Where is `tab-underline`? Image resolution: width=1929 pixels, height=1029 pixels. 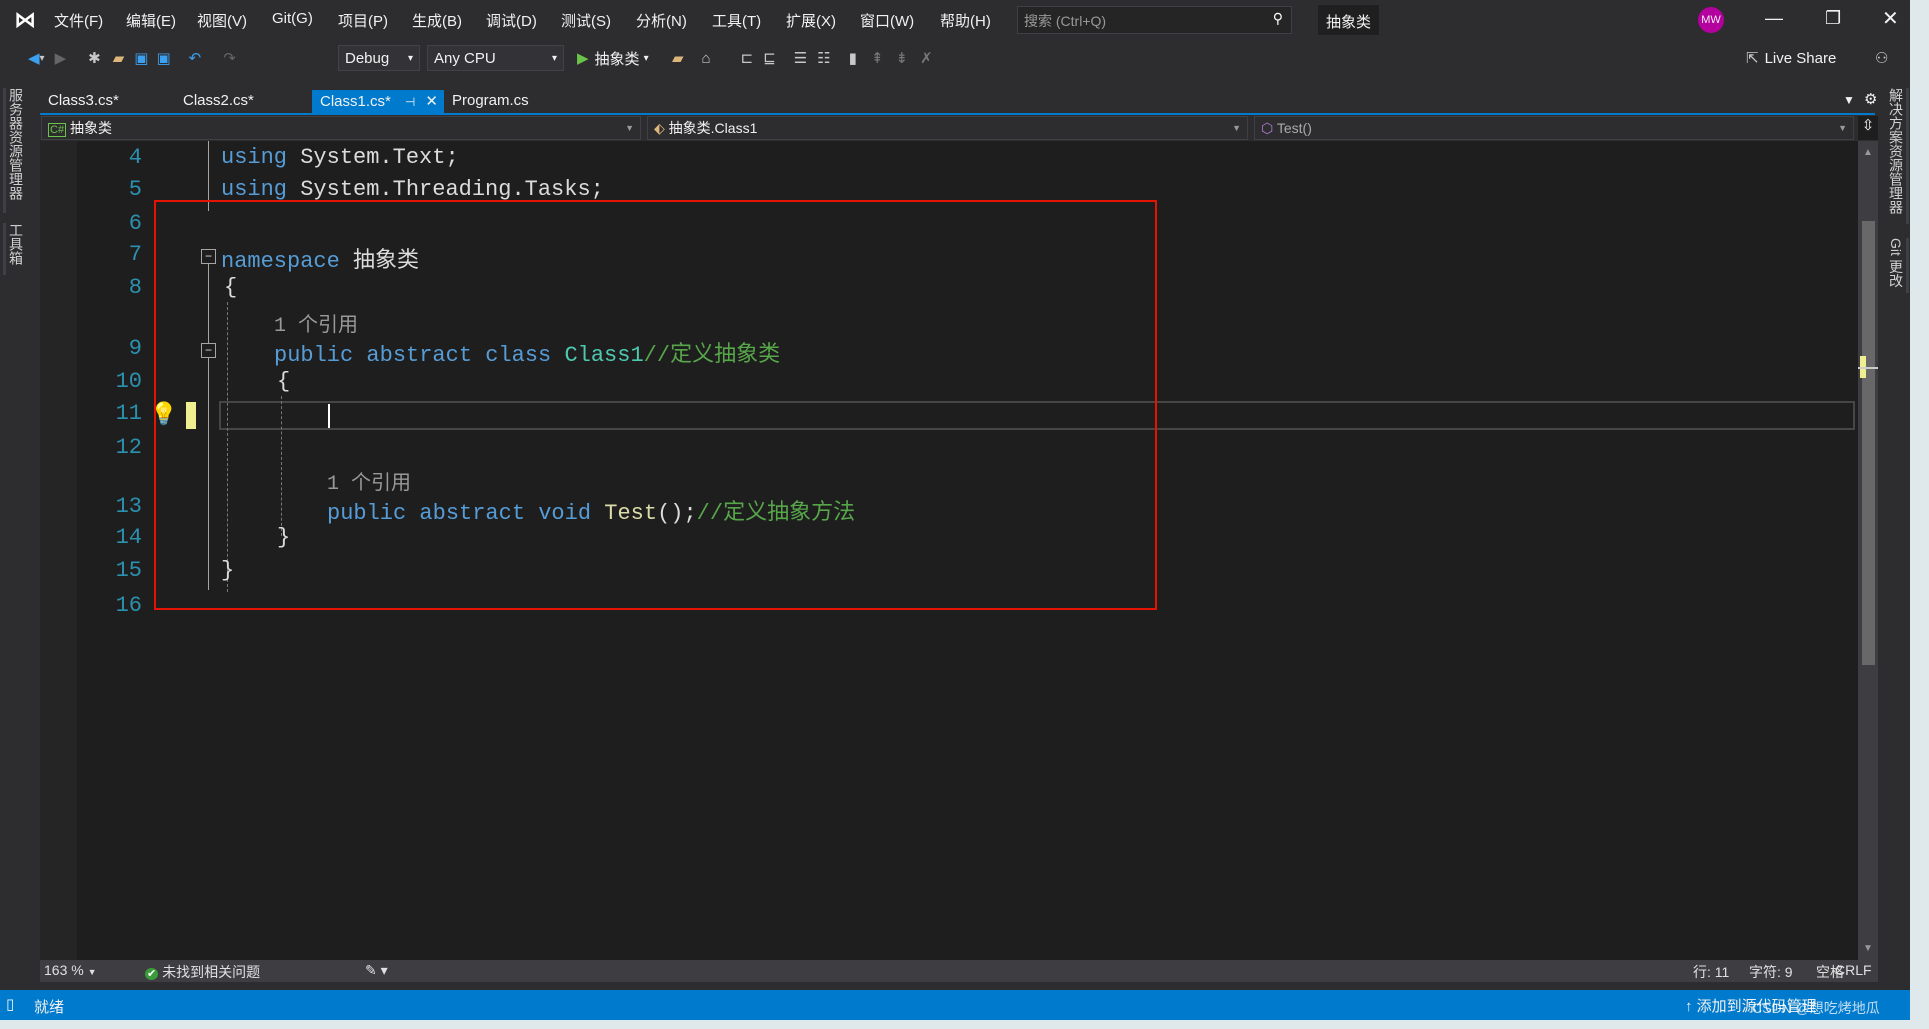 tab-underline is located at coordinates (957, 114).